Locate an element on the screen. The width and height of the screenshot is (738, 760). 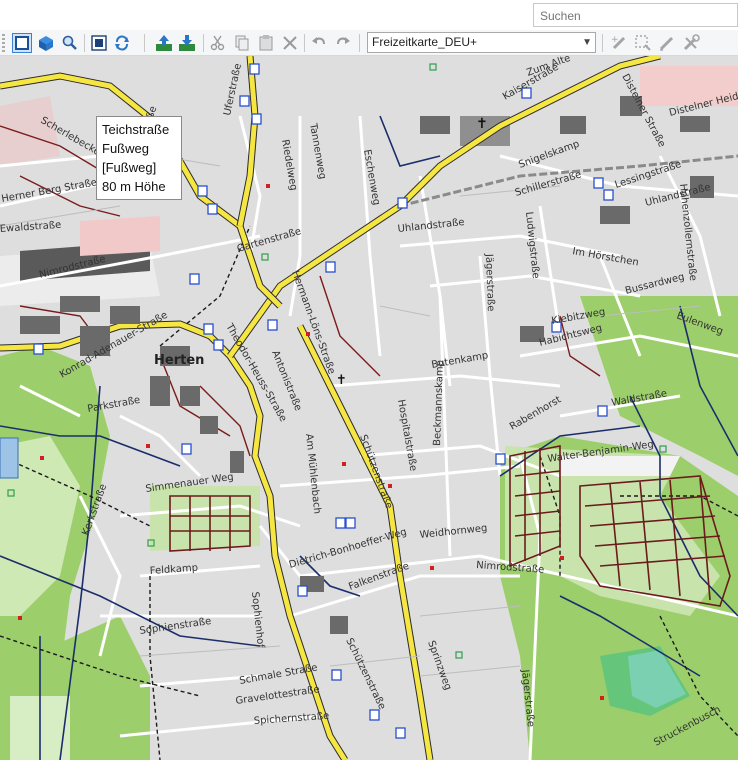
receive-from-device-icon is located at coordinates (187, 43).